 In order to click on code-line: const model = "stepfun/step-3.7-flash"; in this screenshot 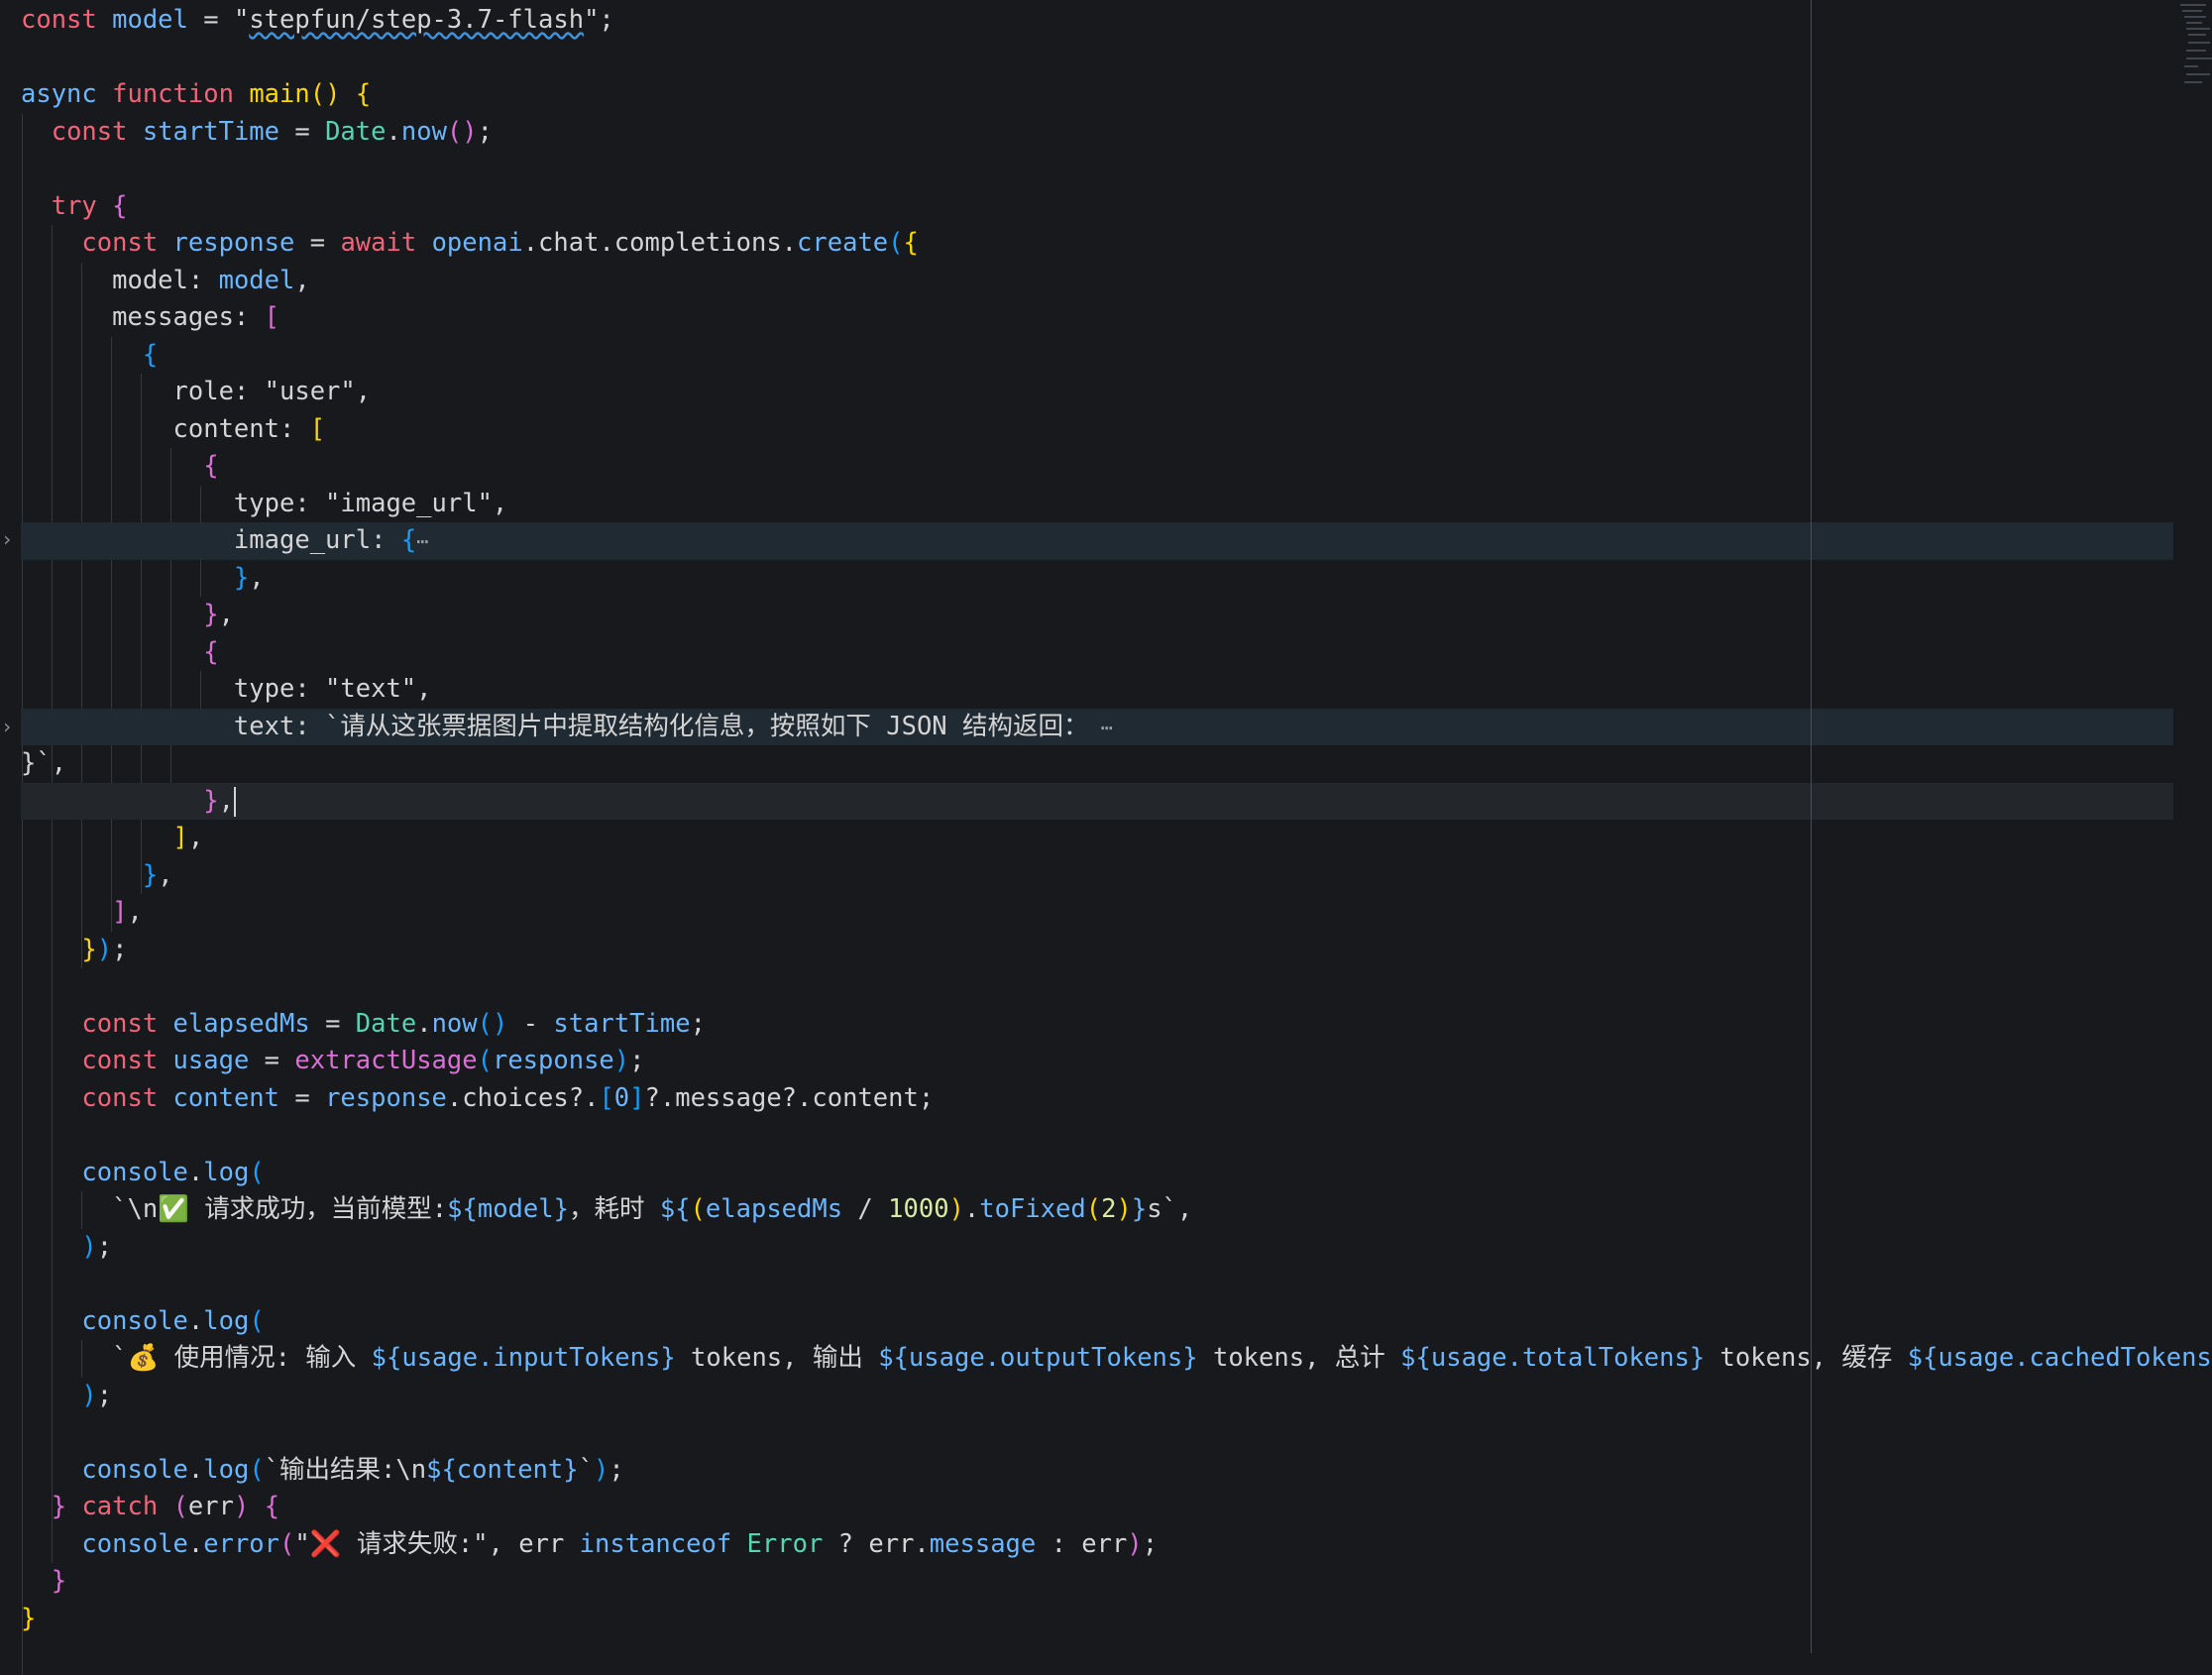, I will do `click(1090, 21)`.